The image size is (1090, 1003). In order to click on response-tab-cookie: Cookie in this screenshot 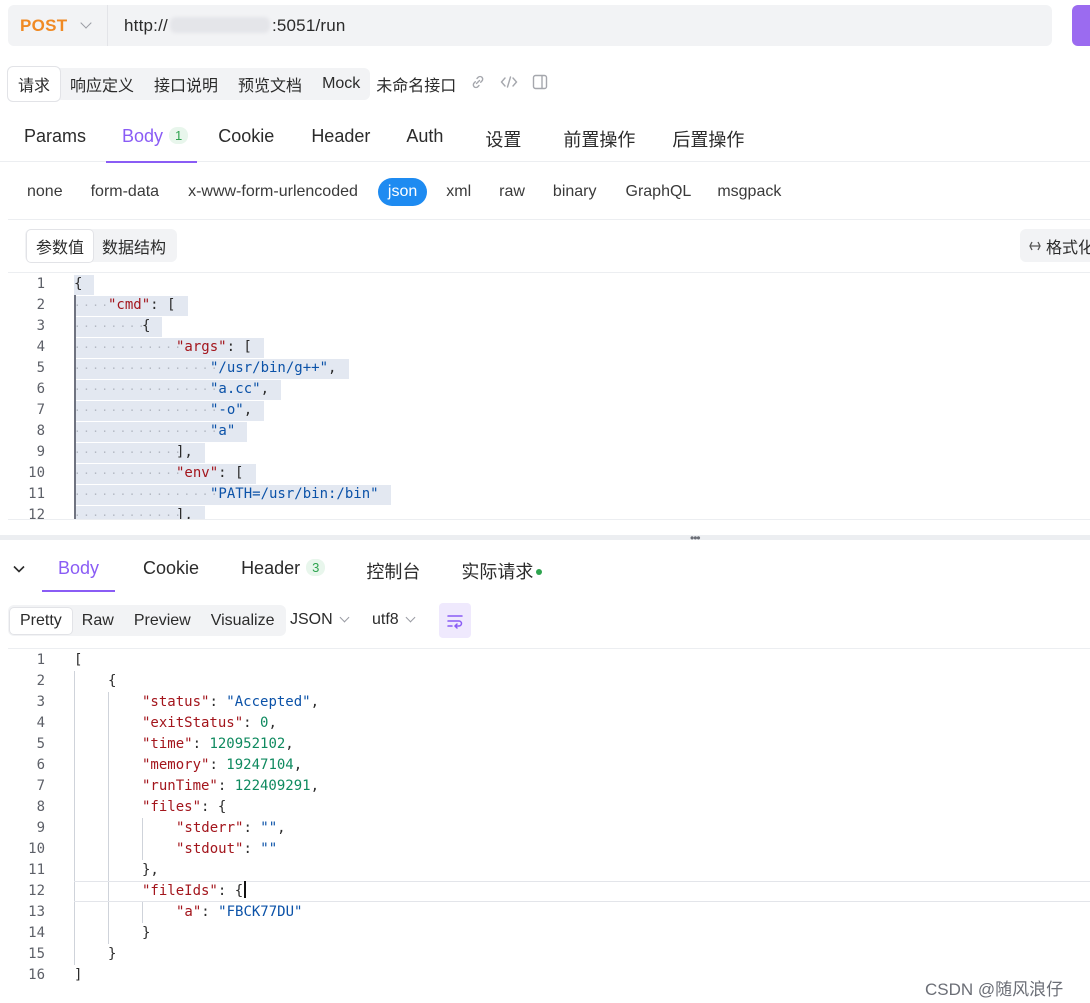, I will do `click(171, 570)`.